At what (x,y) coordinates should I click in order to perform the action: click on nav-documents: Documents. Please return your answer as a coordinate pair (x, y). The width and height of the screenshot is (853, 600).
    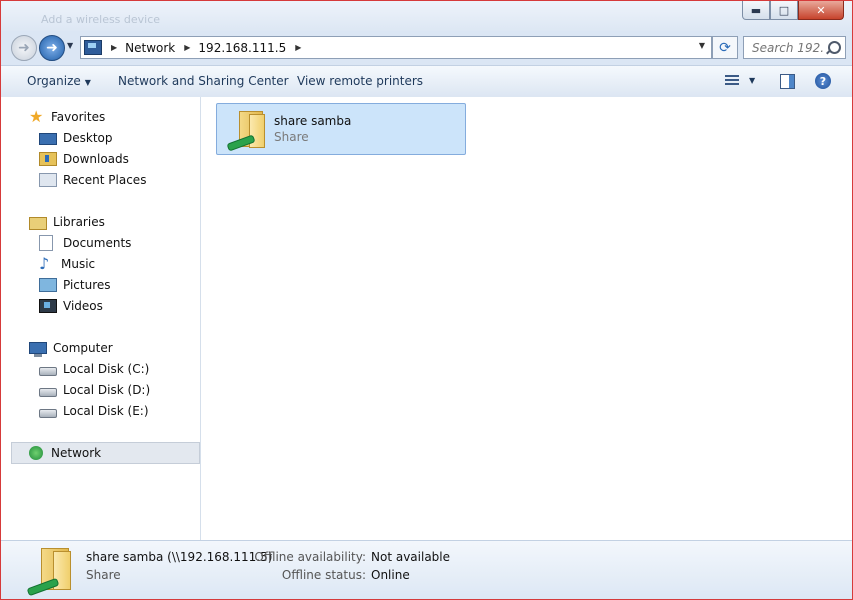
    Looking at the image, I should click on (85, 242).